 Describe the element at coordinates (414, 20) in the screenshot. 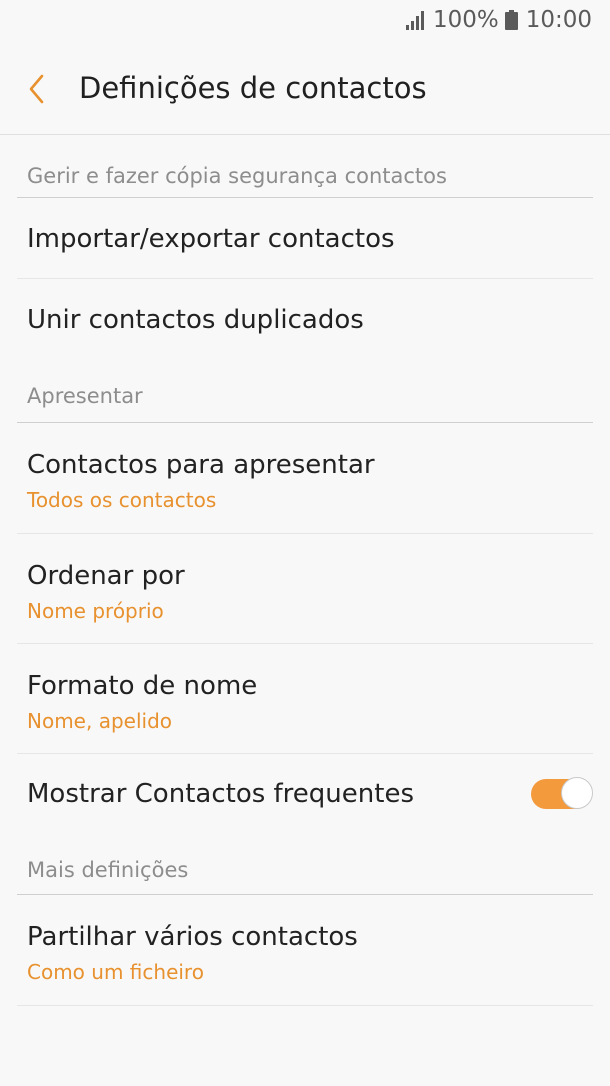

I see `signal-icon` at that location.